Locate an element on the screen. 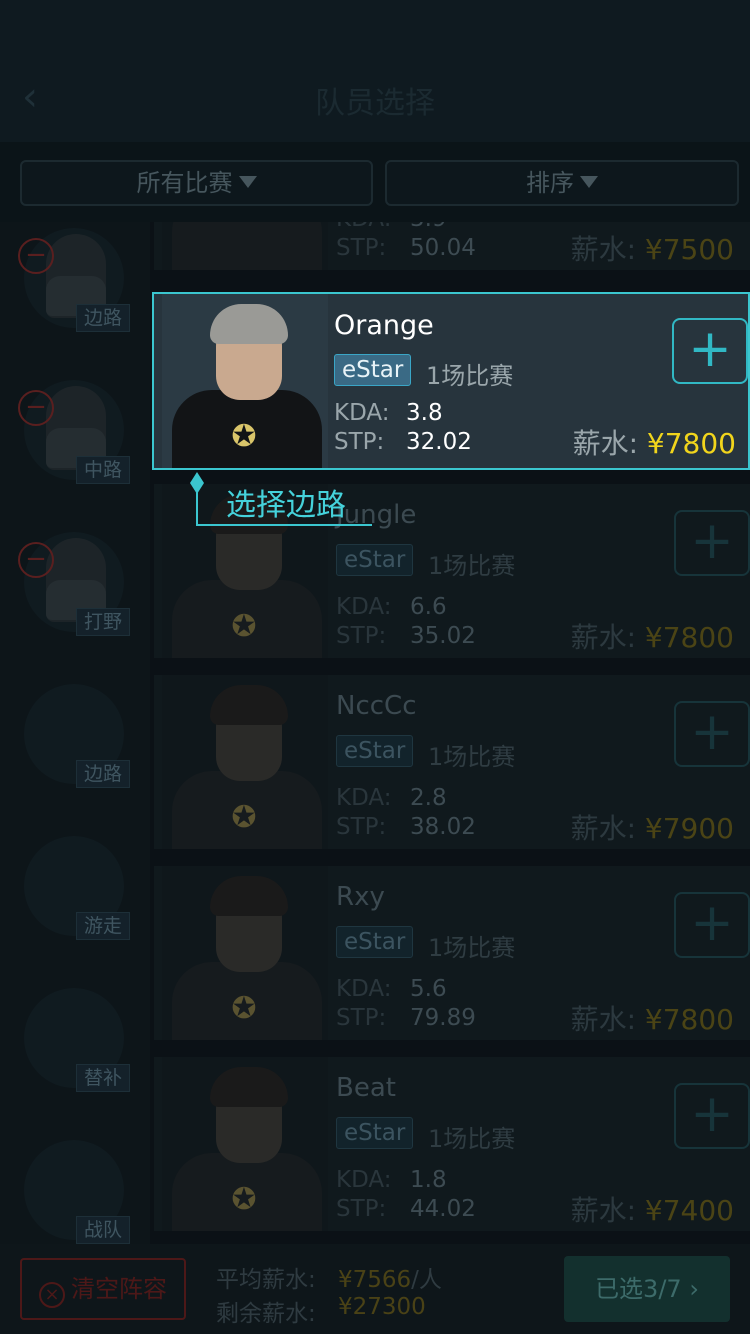 The image size is (750, 1334). all-matches-filter: 所有比赛 is located at coordinates (196, 183).